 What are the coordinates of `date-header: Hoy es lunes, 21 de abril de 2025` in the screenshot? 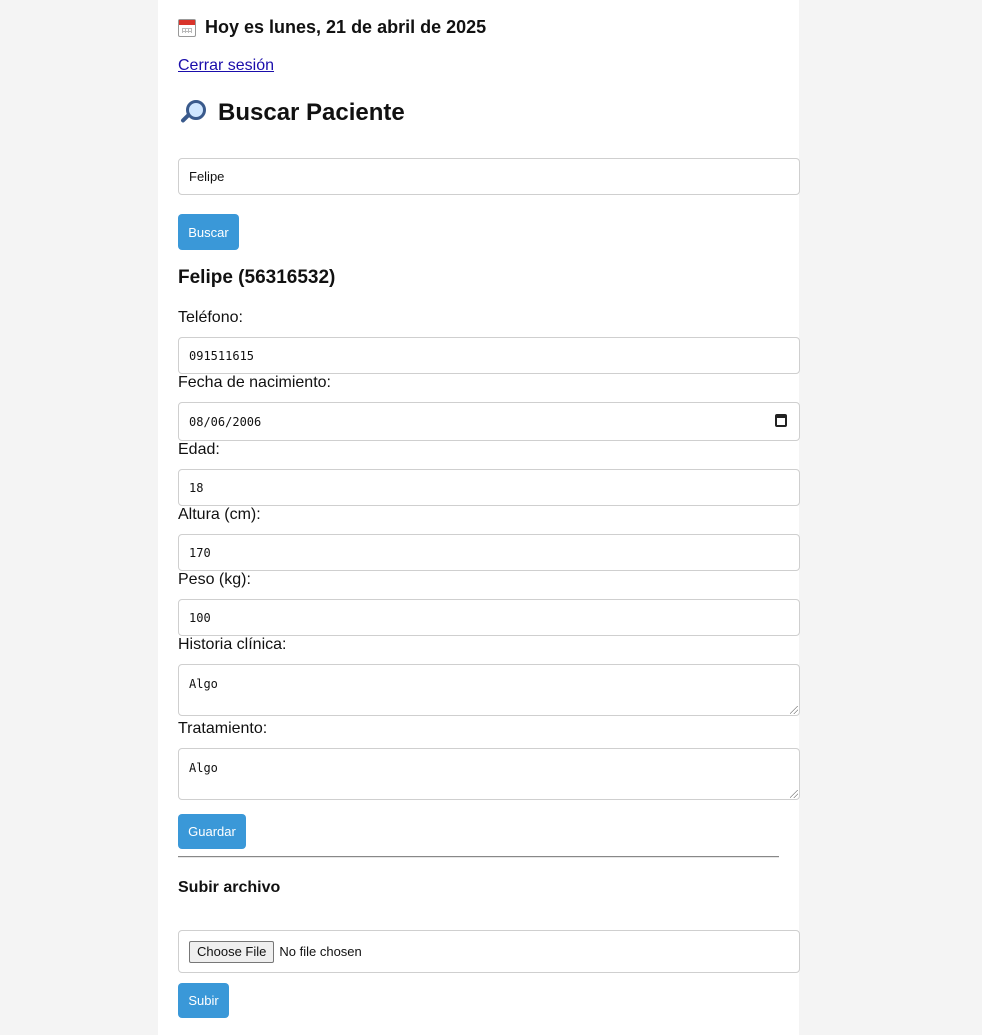 It's located at (332, 27).